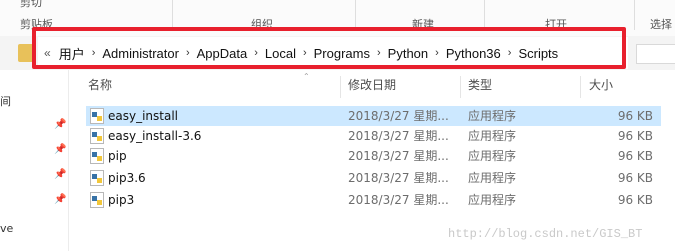 The height and width of the screenshot is (251, 675). I want to click on watermark: http://blog.csdn.net/GIS_BT, so click(545, 234).